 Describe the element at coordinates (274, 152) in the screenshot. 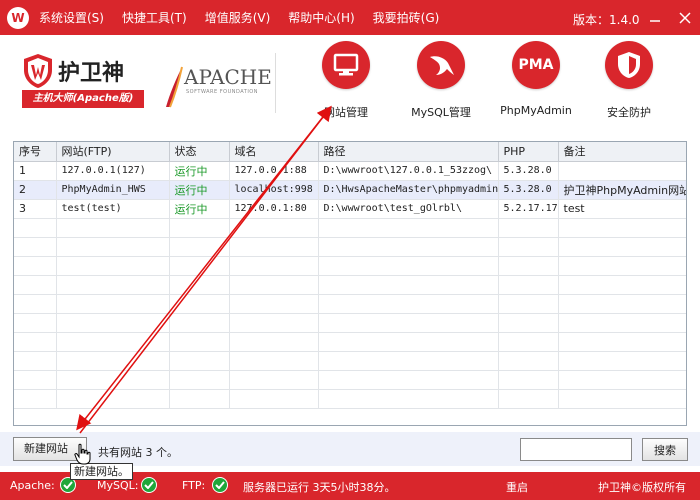

I see `column-header-domain: 域名` at that location.